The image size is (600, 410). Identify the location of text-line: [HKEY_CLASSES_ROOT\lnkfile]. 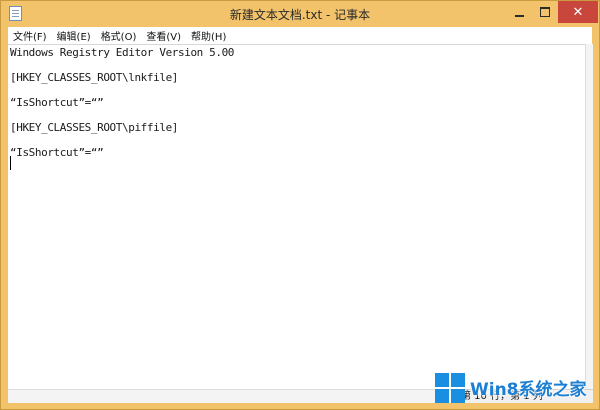
(94, 77).